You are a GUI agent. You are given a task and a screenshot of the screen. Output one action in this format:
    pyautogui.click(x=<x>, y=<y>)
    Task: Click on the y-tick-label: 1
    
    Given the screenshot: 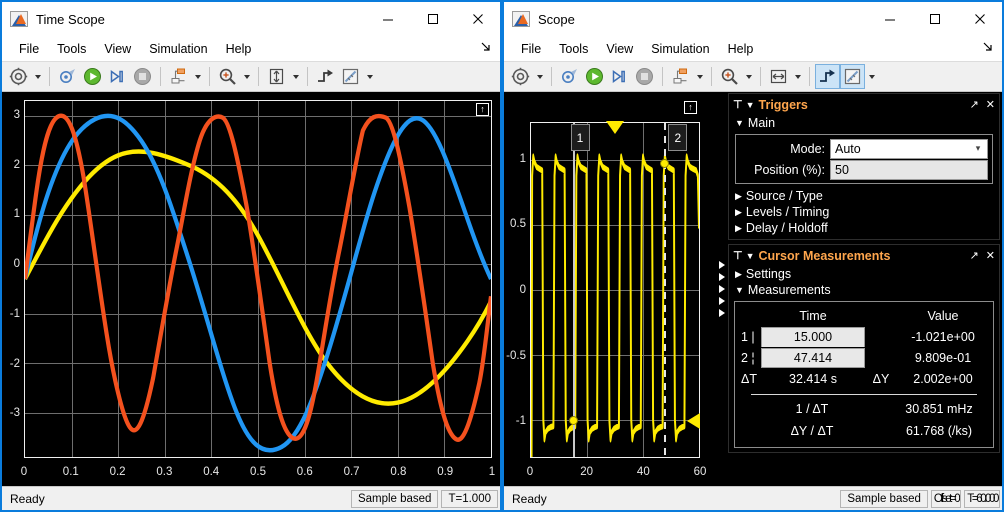 What is the action you would take?
    pyautogui.click(x=16, y=214)
    